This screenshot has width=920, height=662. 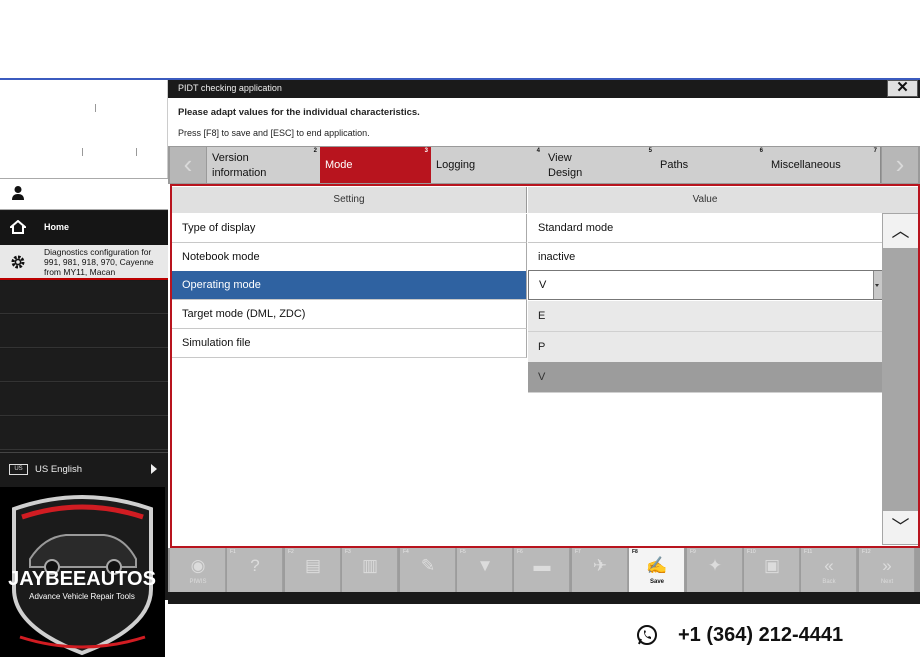 I want to click on brand-logo: JAYBEEAUTOS Advance Vehicle Repair Tools, so click(x=82, y=572).